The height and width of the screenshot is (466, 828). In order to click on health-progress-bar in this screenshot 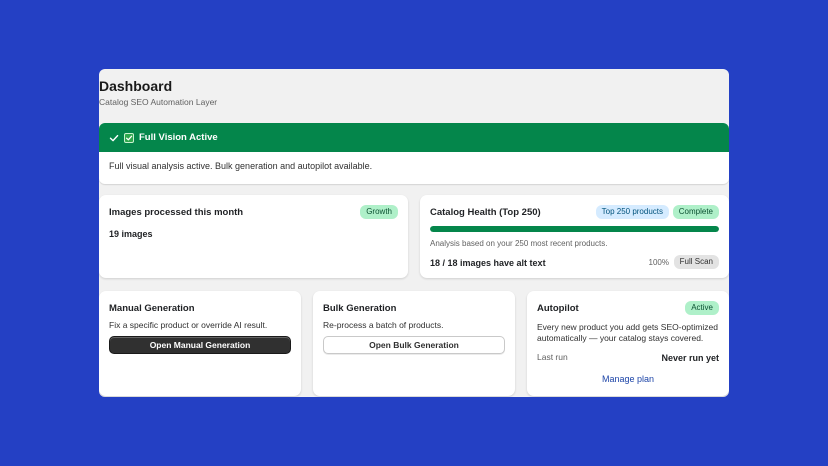, I will do `click(574, 229)`.